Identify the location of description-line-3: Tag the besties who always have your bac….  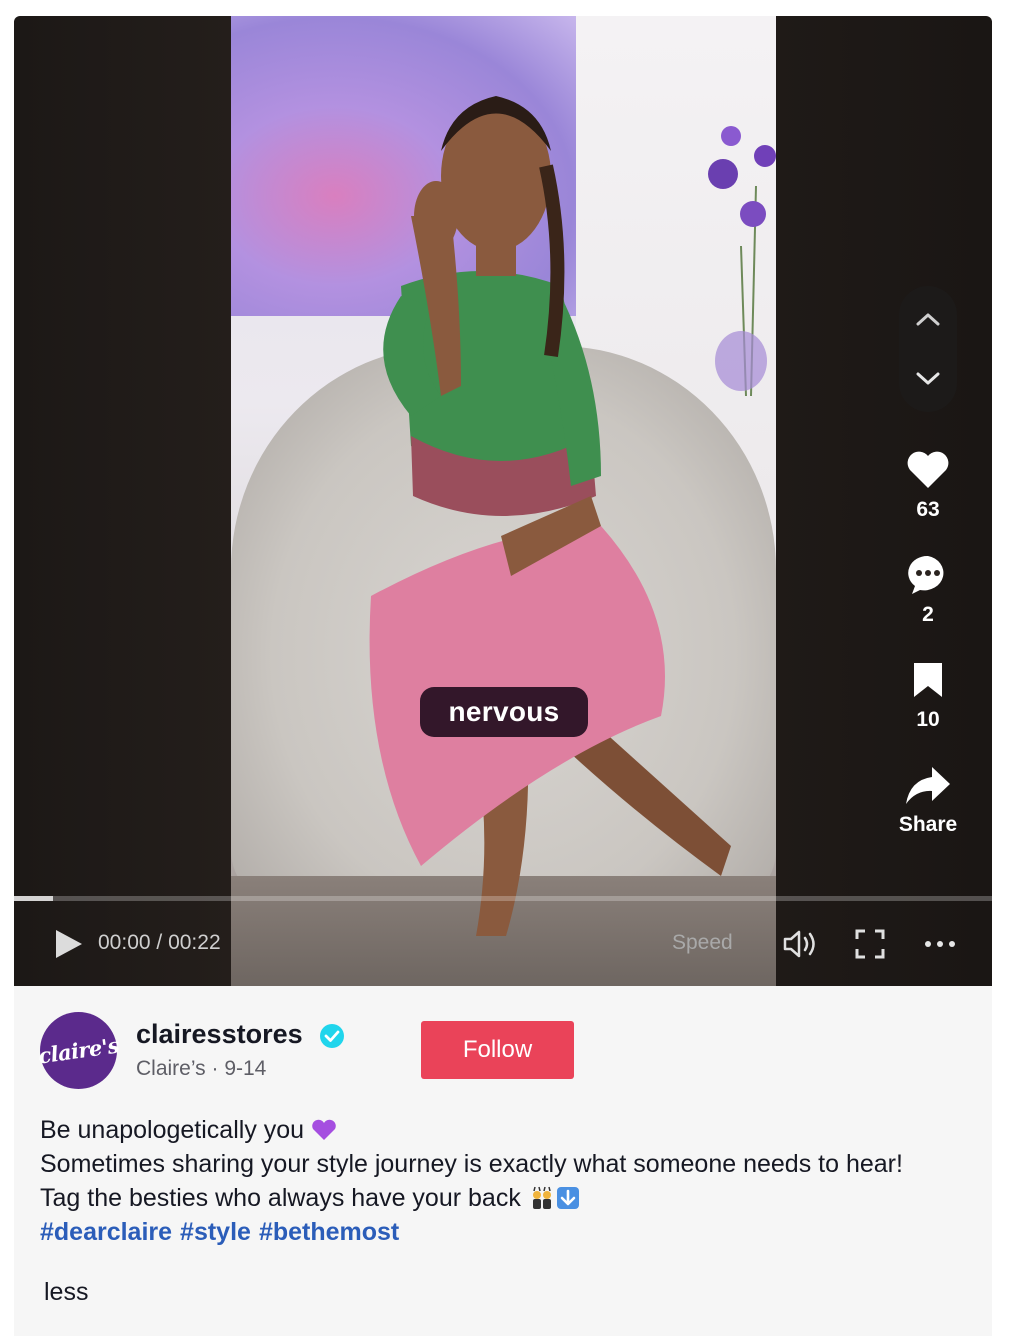
(510, 1198).